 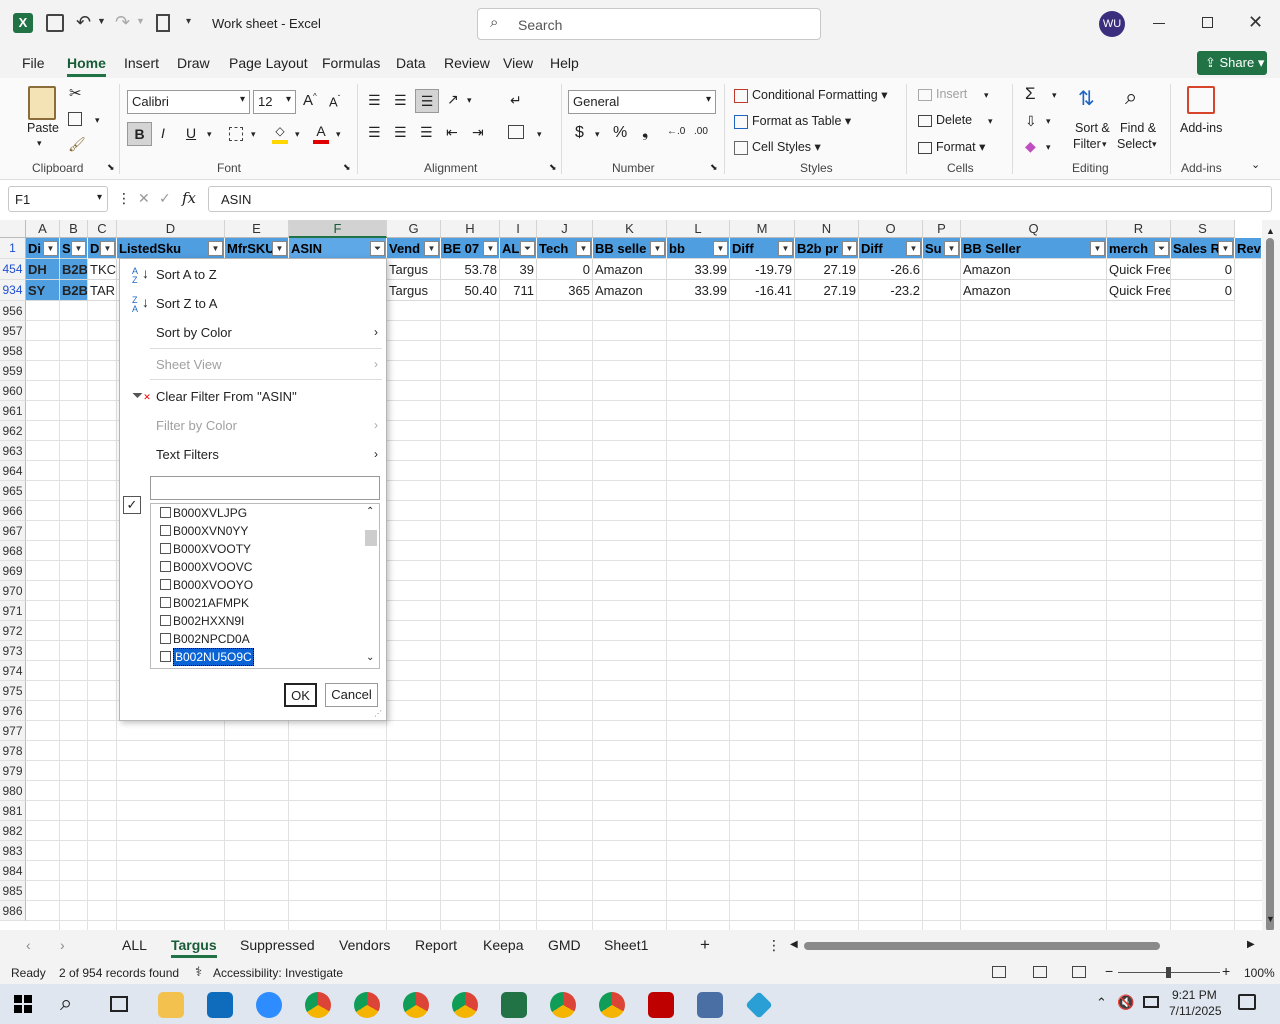 I want to click on more-options-icon: ⋮, so click(x=774, y=945).